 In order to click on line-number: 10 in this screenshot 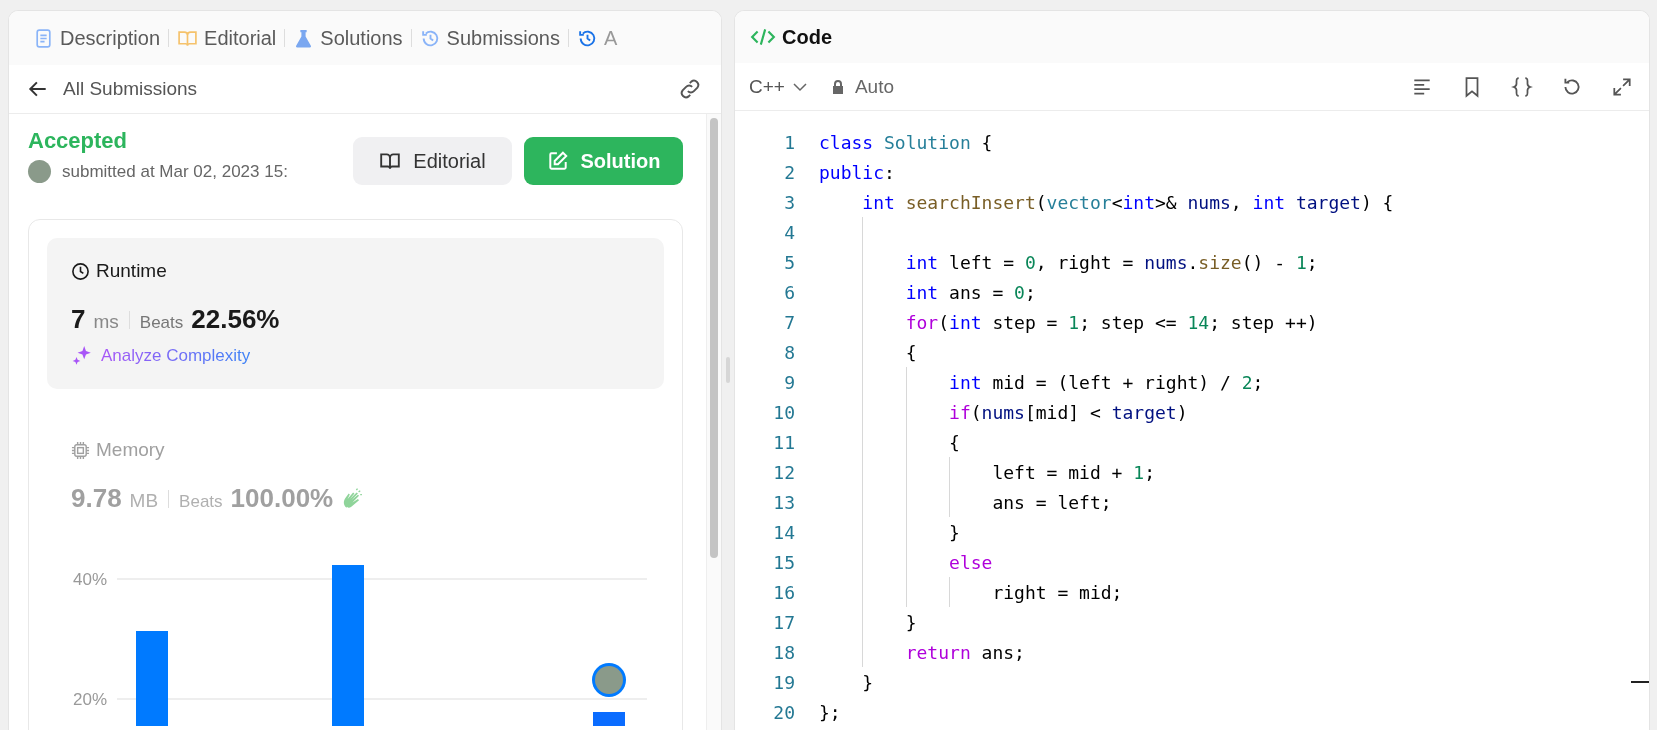, I will do `click(783, 412)`.